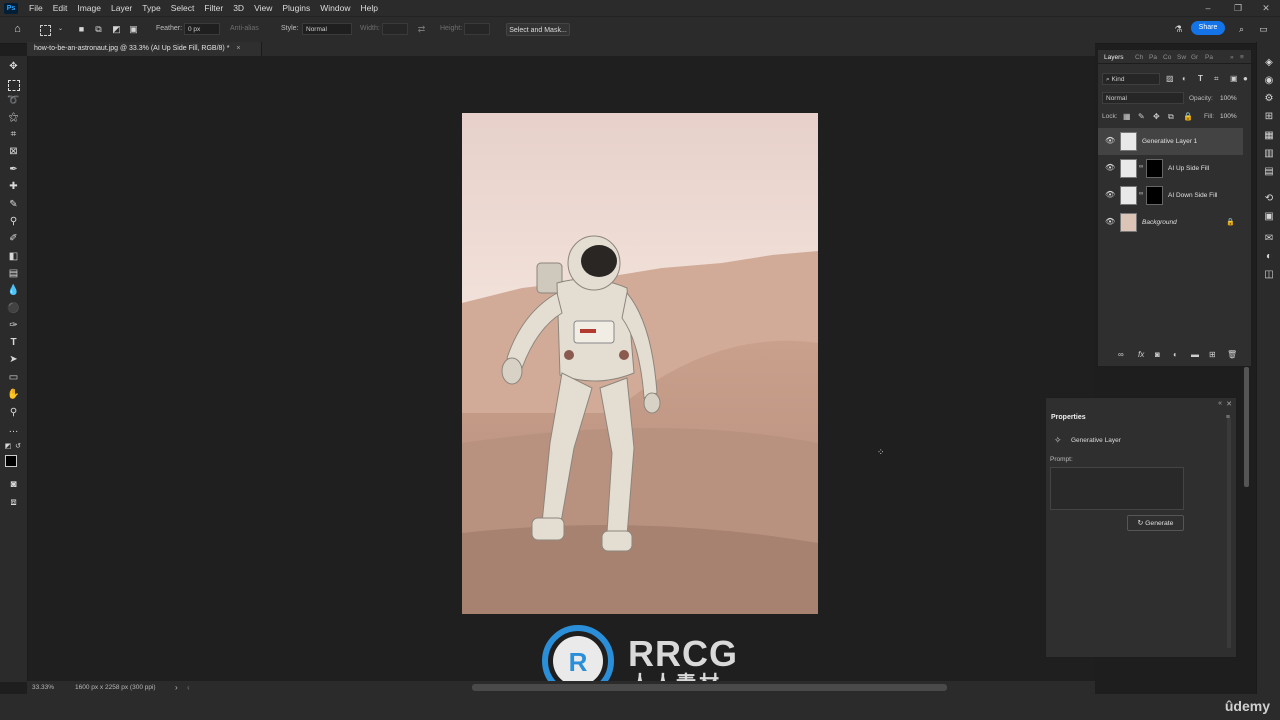 The height and width of the screenshot is (720, 1280). I want to click on scroll-left-icon: ‹, so click(188, 687).